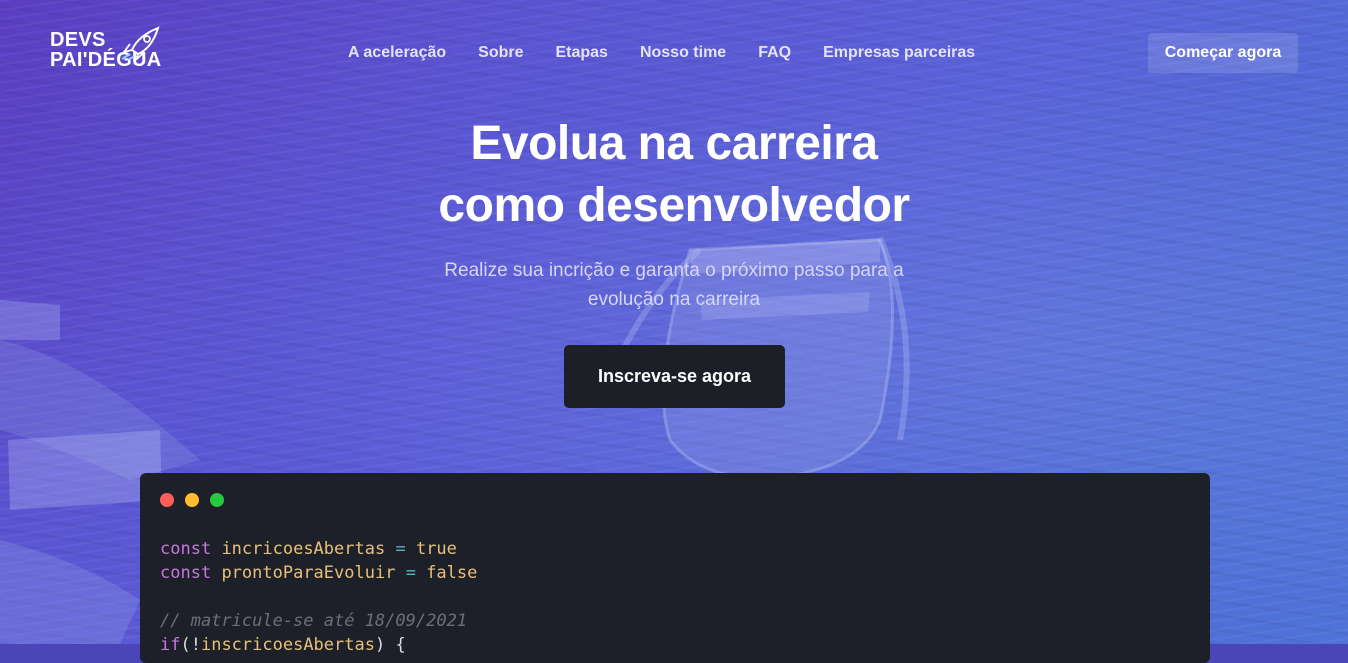 The image size is (1348, 663). What do you see at coordinates (1223, 53) in the screenshot?
I see `start-now-button: Começar agora` at bounding box center [1223, 53].